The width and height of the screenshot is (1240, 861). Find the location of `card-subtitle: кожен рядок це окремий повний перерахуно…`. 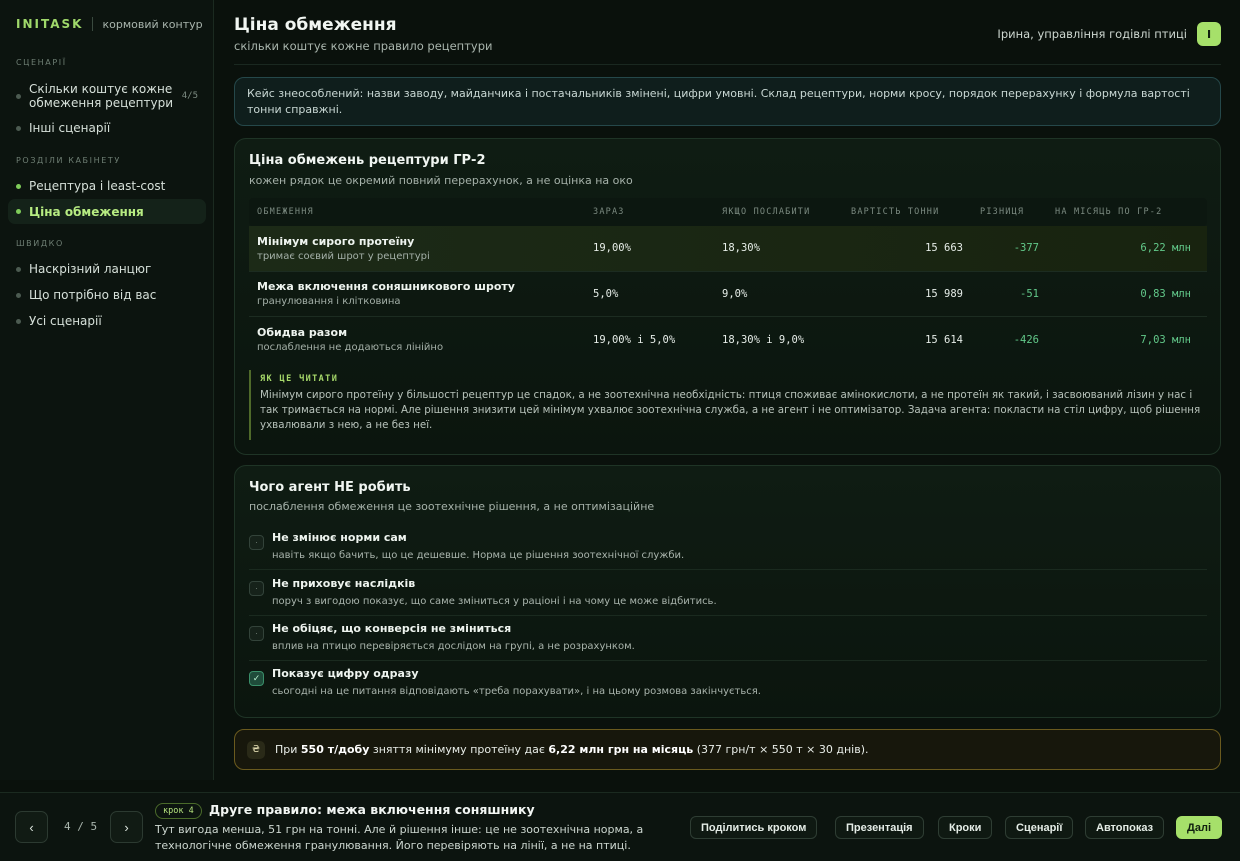

card-subtitle: кожен рядок це окремий повний перерахуно… is located at coordinates (441, 180).